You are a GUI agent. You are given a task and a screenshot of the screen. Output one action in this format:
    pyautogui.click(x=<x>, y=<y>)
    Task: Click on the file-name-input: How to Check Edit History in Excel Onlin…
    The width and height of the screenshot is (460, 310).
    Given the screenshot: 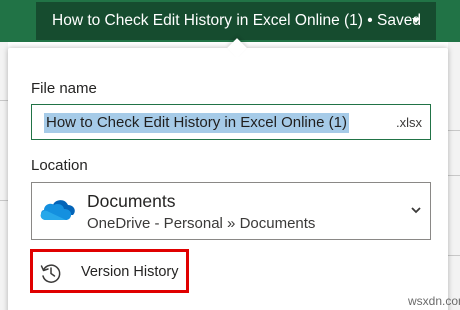 What is the action you would take?
    pyautogui.click(x=231, y=122)
    